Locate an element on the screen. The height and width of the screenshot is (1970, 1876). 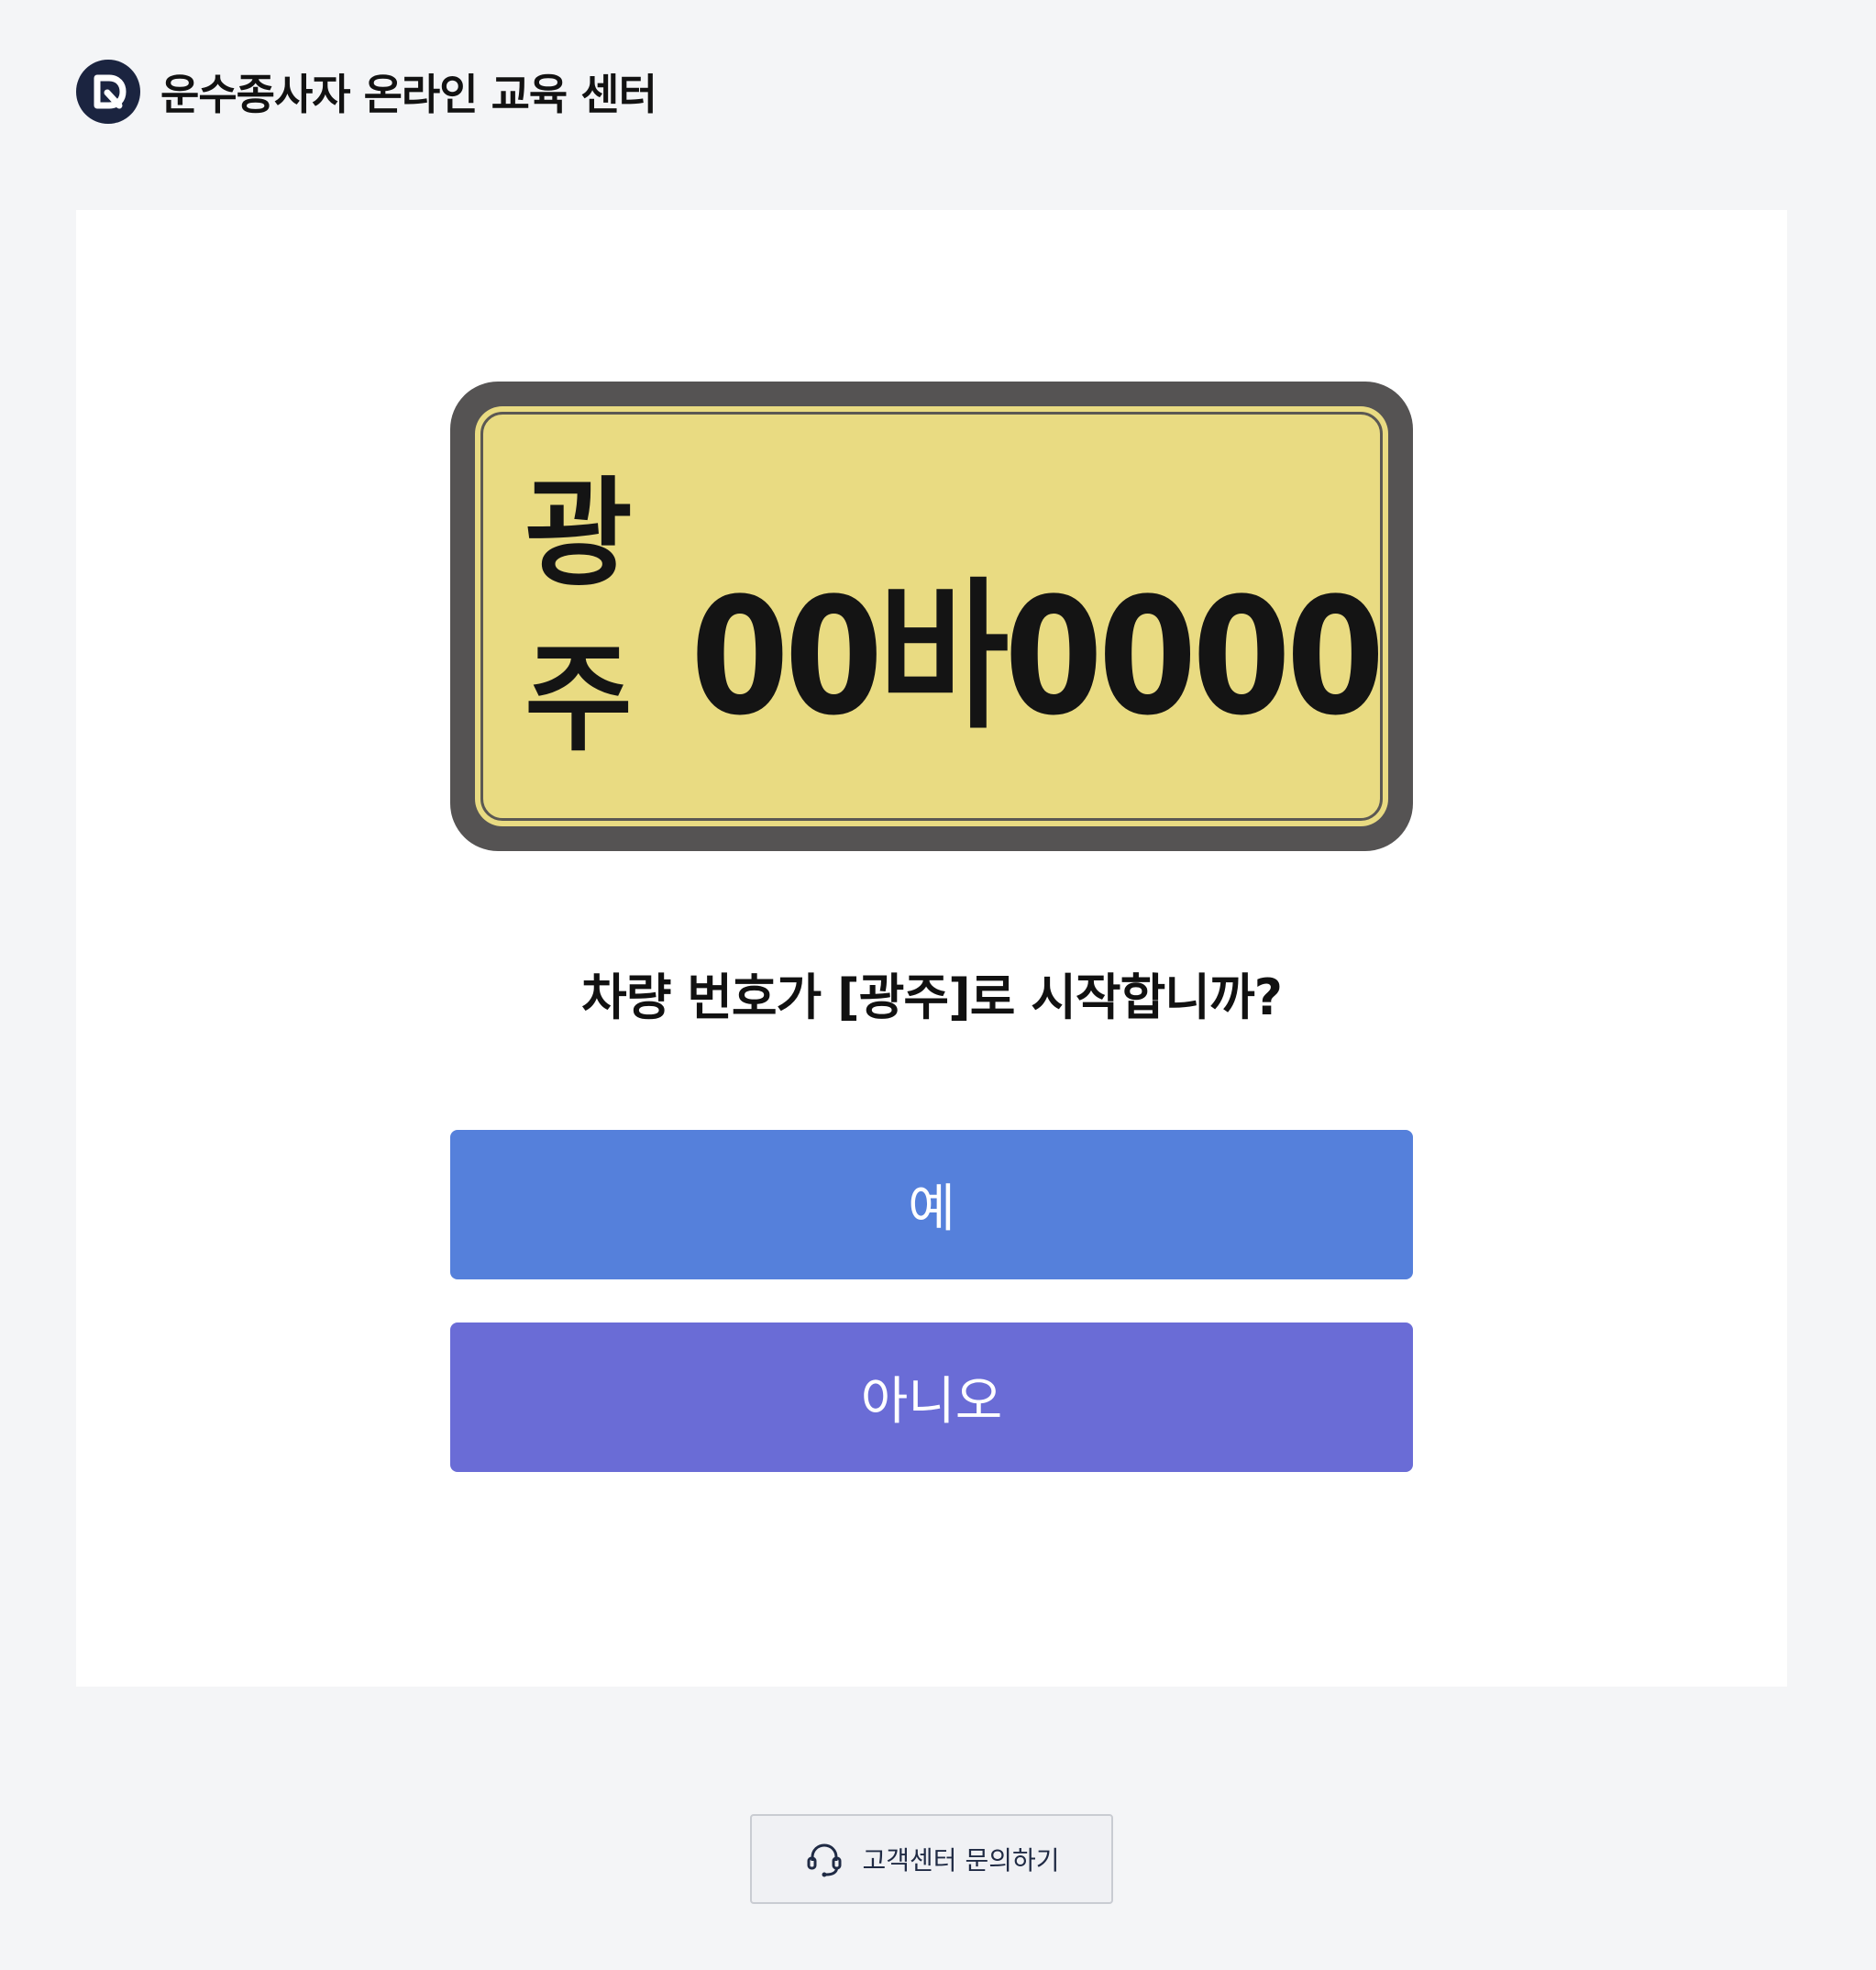
license-plate: 광주 00바0000 is located at coordinates (931, 616).